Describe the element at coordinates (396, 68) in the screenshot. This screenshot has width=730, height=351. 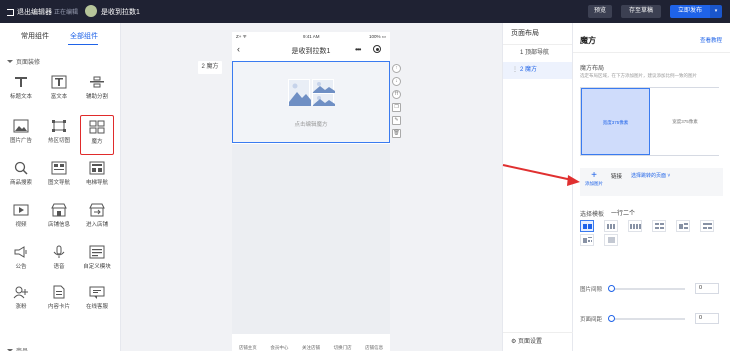
I see `move-up-icon: ↑` at that location.